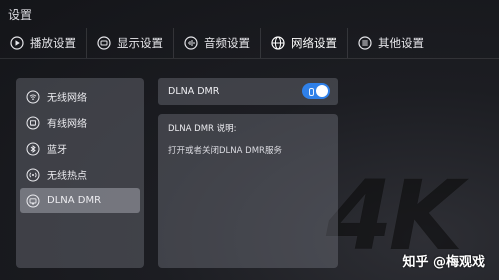 The image size is (499, 280). I want to click on tab-network: 网络设置, so click(304, 43).